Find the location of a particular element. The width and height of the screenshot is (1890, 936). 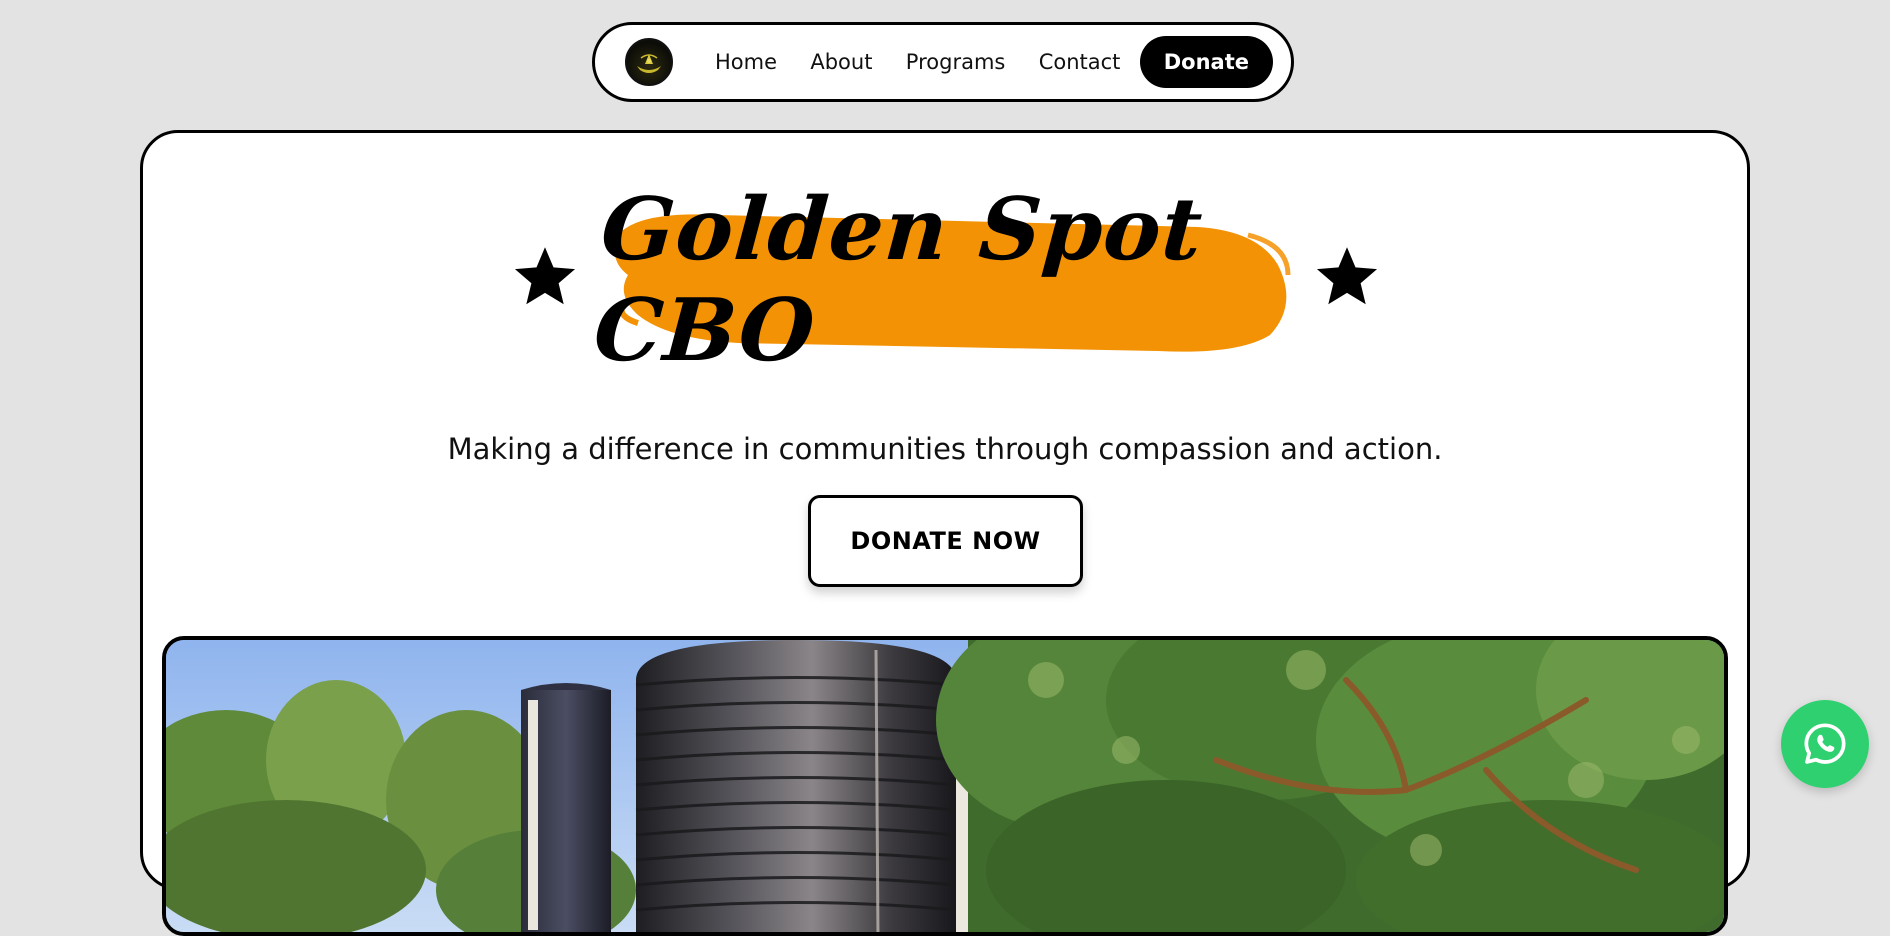

nav-links: Home About Programs Contact Donate is located at coordinates (987, 62).